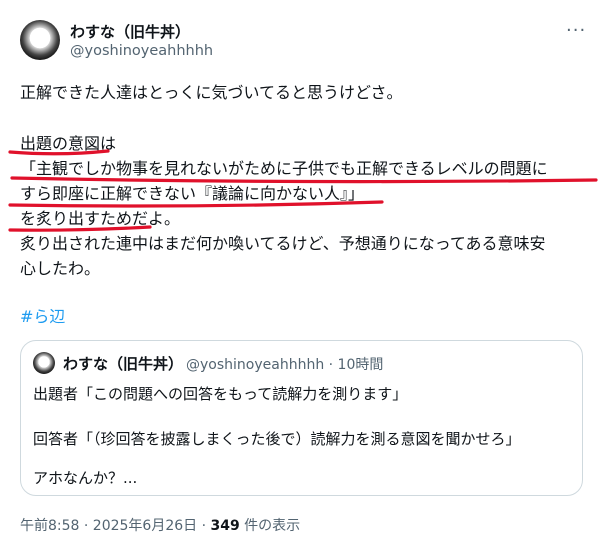 Image resolution: width=611 pixels, height=560 pixels. I want to click on tweet-line: 「主観でしか物事を見れないがために子供でも正解できるレベルの問題に, so click(284, 168).